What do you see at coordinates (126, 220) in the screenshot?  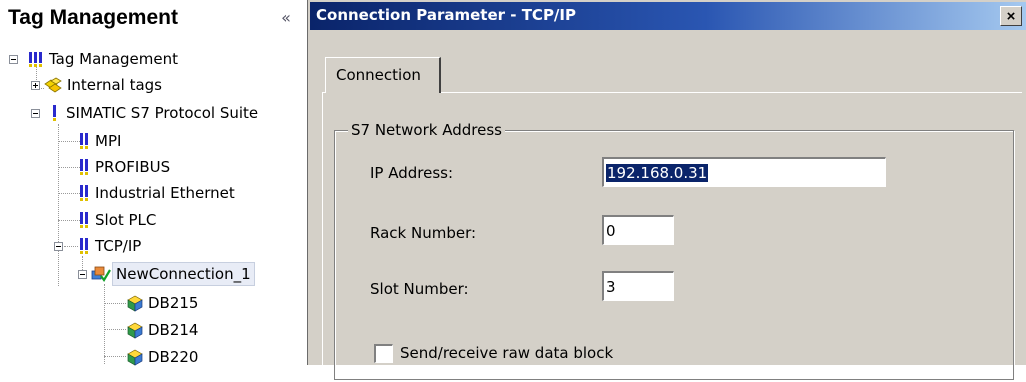 I see `tree-node-label: Slot PLC` at bounding box center [126, 220].